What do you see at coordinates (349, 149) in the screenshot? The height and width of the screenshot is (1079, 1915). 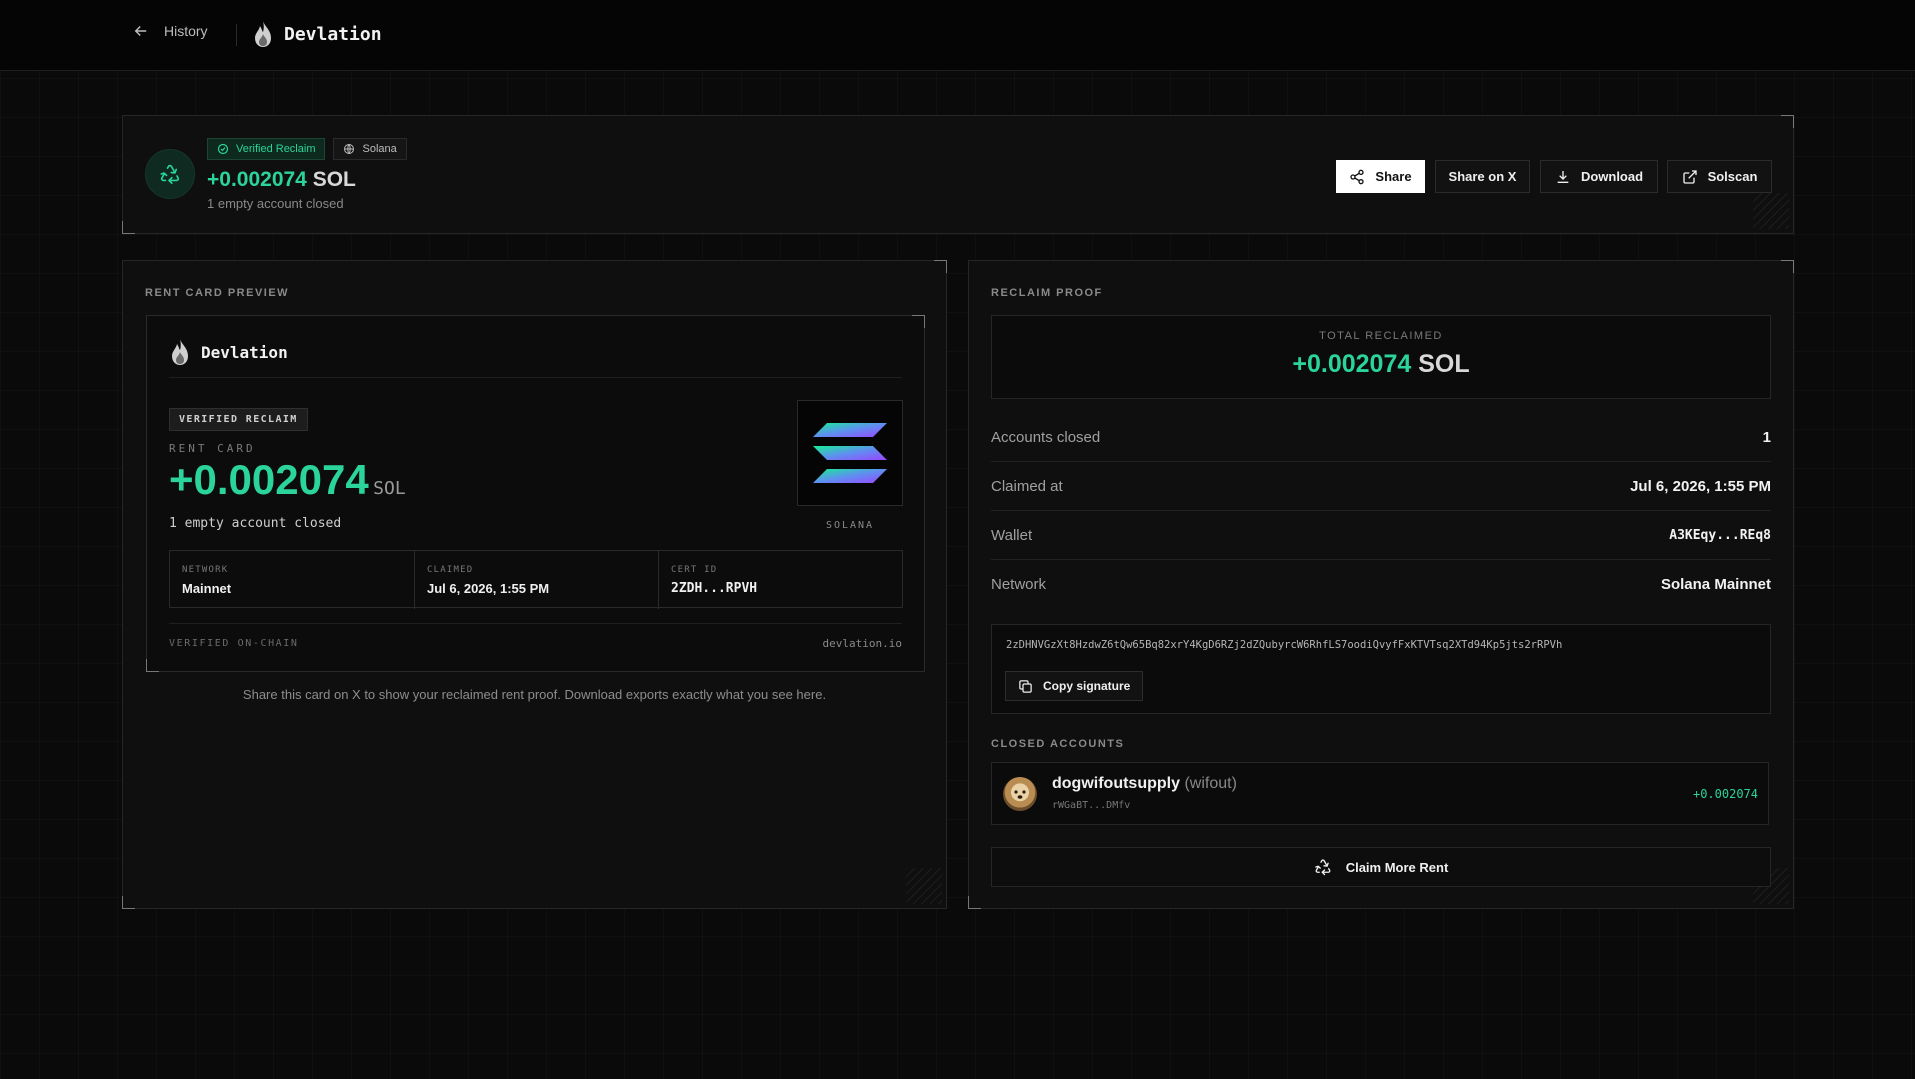 I see `globe-icon` at bounding box center [349, 149].